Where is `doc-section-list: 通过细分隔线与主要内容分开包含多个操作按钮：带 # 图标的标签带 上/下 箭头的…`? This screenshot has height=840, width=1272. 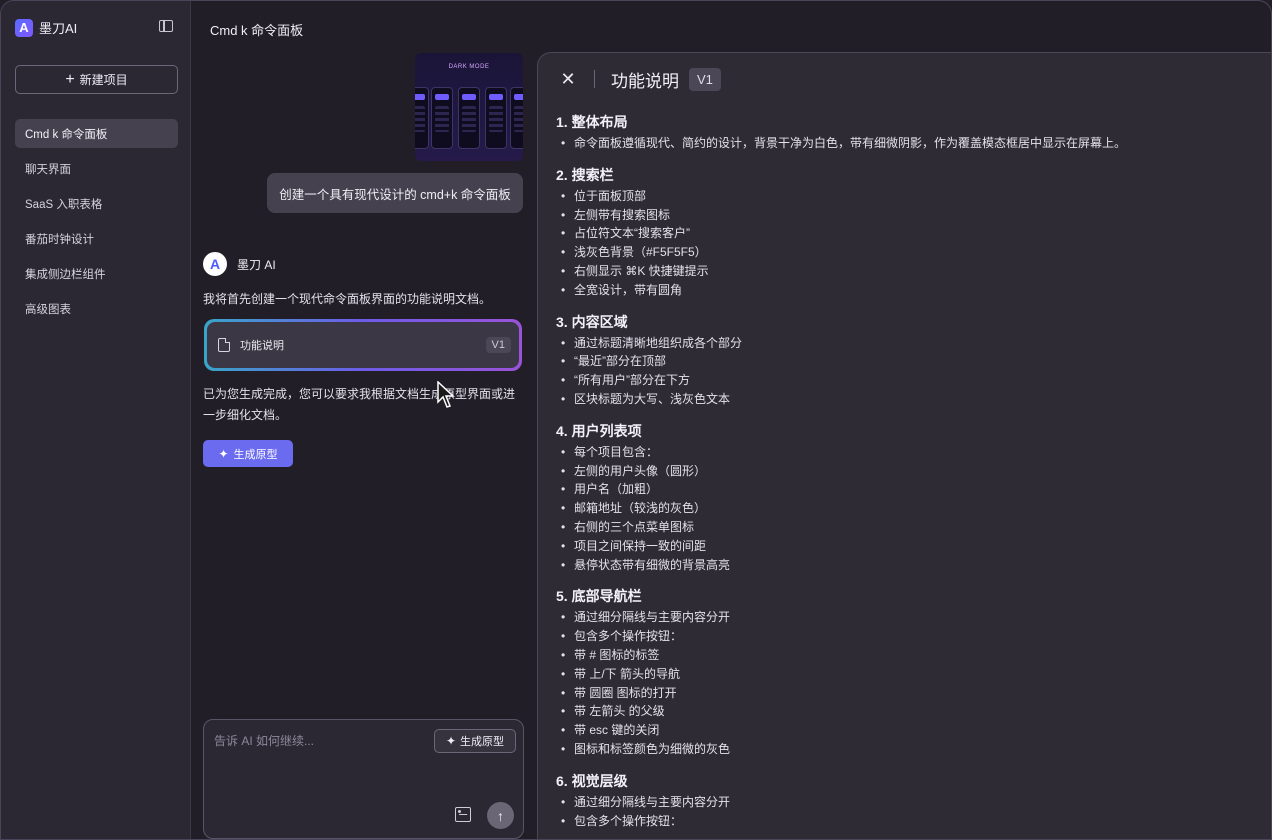 doc-section-list: 通过细分隔线与主要内容分开包含多个操作按钮：带 # 图标的标签带 上/下 箭头的… is located at coordinates (906, 683).